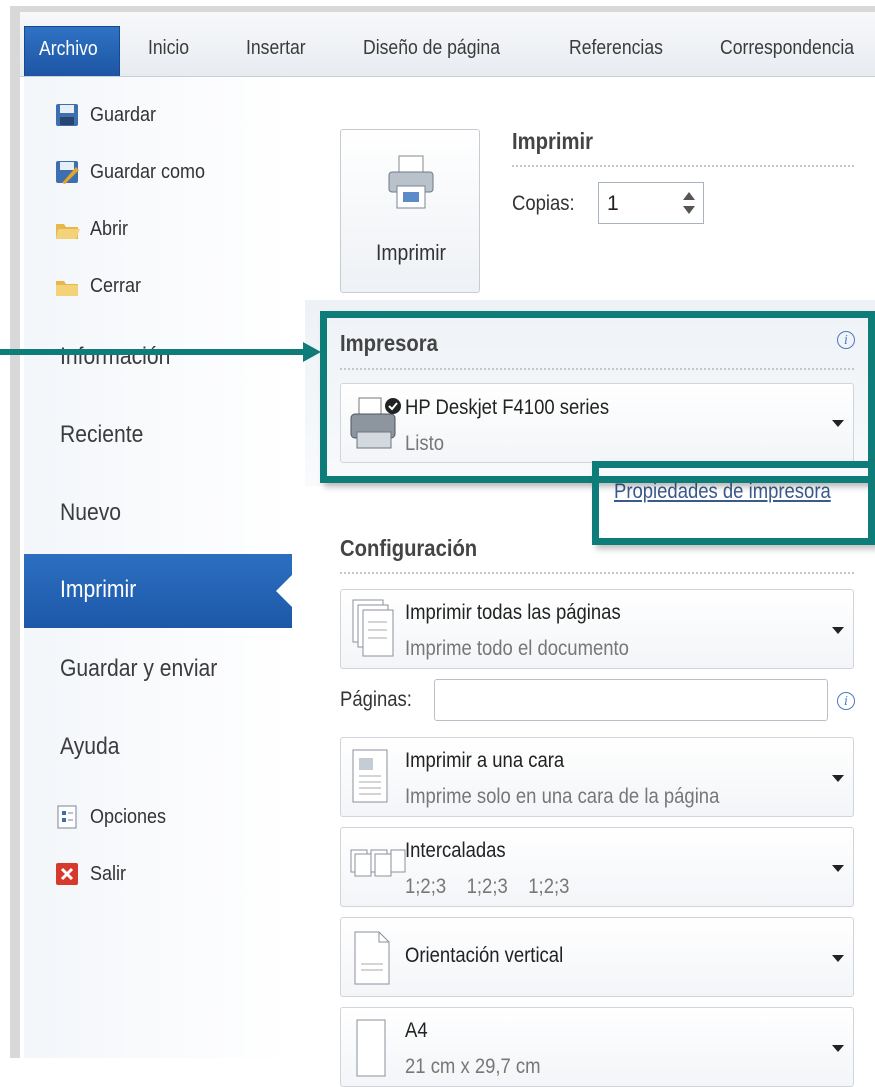  I want to click on sidebar-item-salir: Salir, so click(92, 874).